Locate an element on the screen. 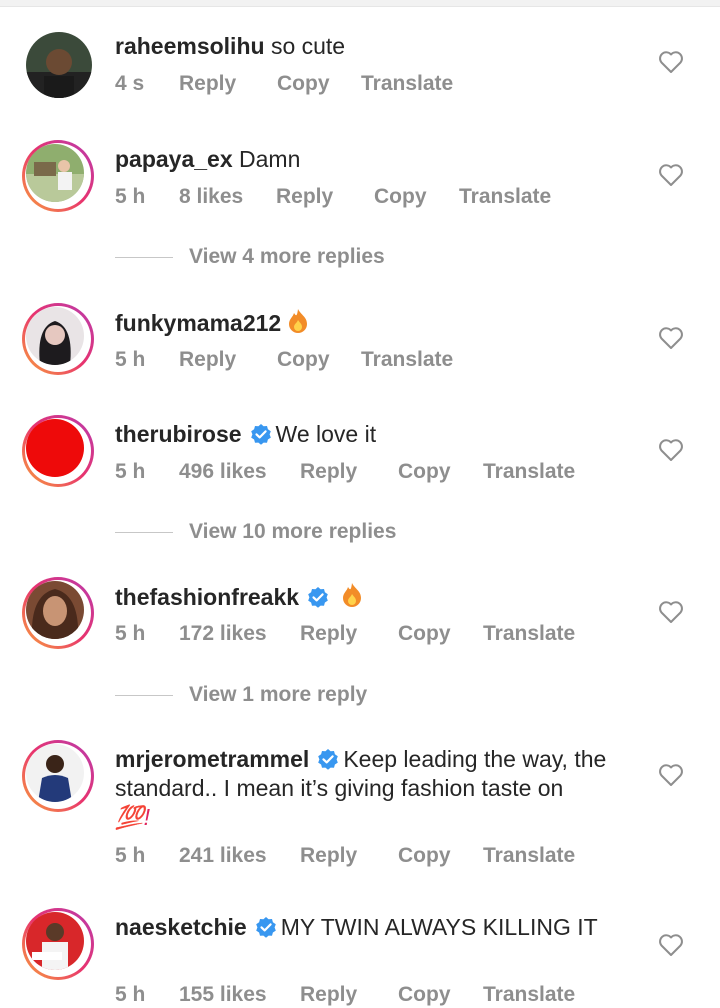 The image size is (720, 1008). top-divider is located at coordinates (360, 3).